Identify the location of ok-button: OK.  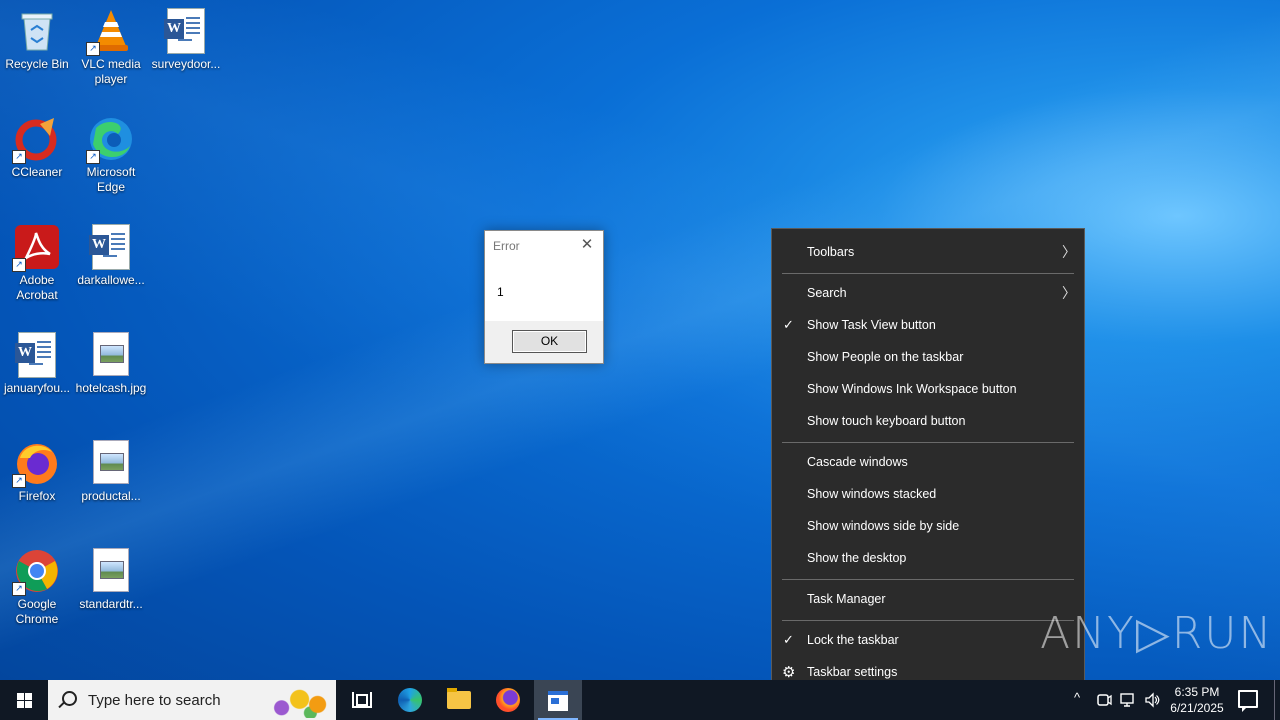
(549, 341).